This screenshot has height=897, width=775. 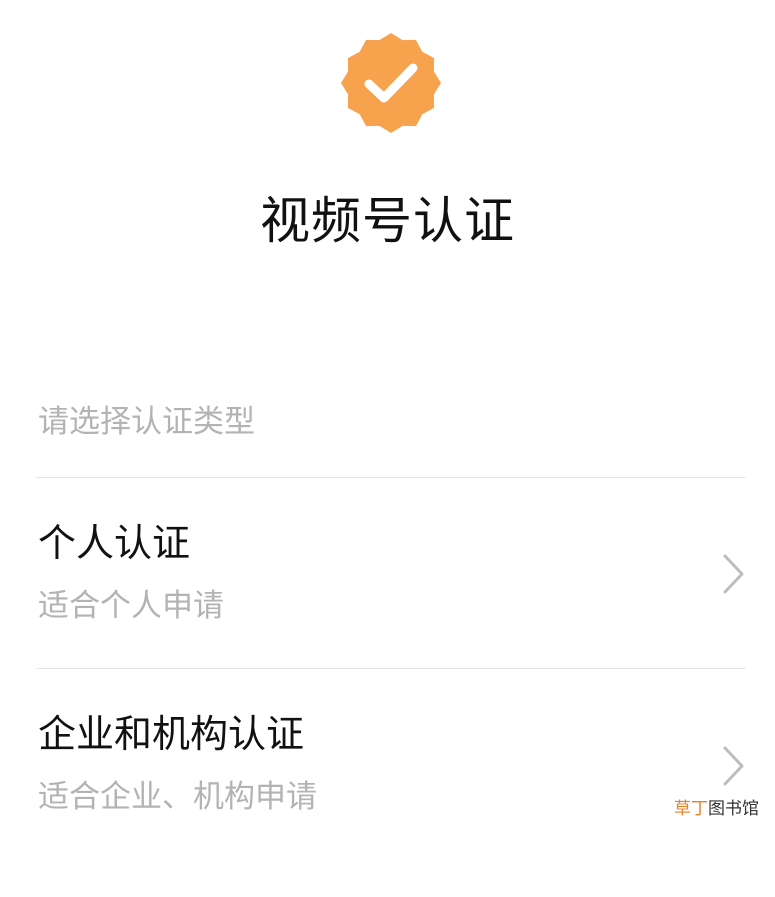 I want to click on watermark: 草丁图书馆, so click(x=716, y=809).